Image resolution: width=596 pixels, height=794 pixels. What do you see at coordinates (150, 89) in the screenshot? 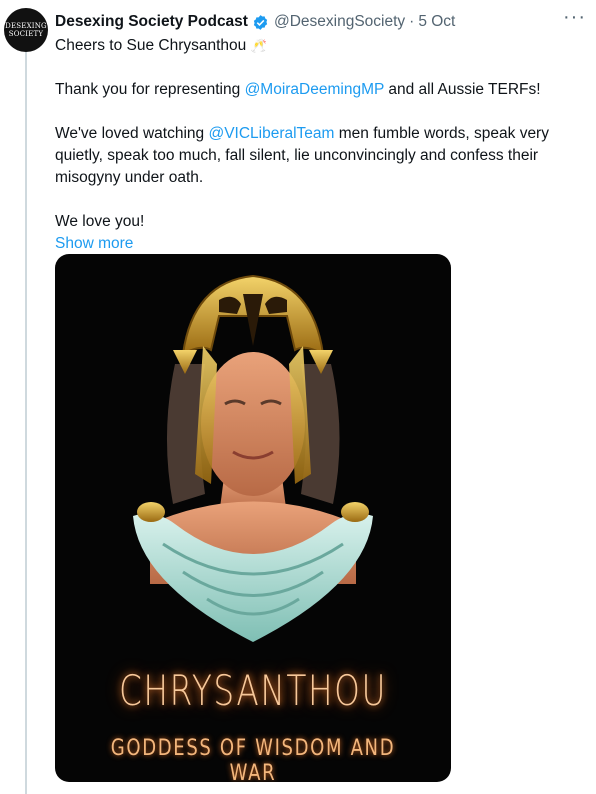
I see `p2-before: Thank you for representing` at bounding box center [150, 89].